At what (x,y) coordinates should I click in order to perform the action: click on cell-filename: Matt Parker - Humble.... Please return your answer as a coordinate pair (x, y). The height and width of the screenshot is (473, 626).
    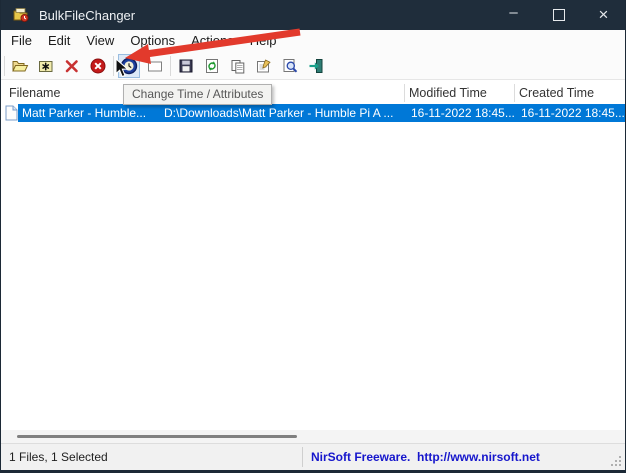
    Looking at the image, I should click on (84, 113).